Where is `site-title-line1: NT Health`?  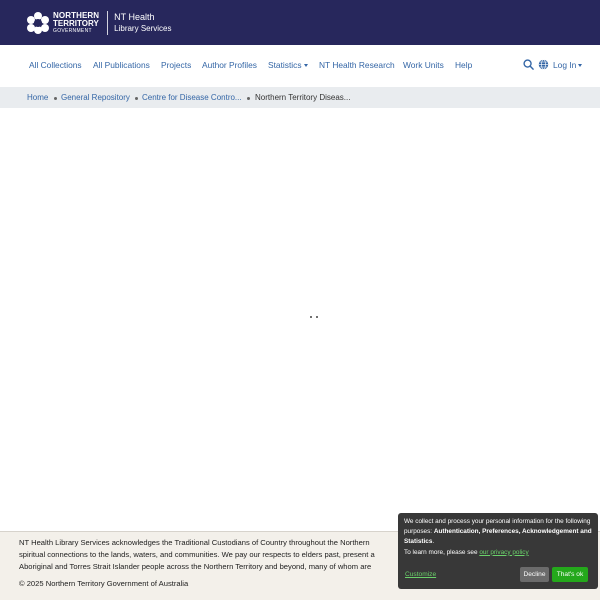 site-title-line1: NT Health is located at coordinates (134, 17).